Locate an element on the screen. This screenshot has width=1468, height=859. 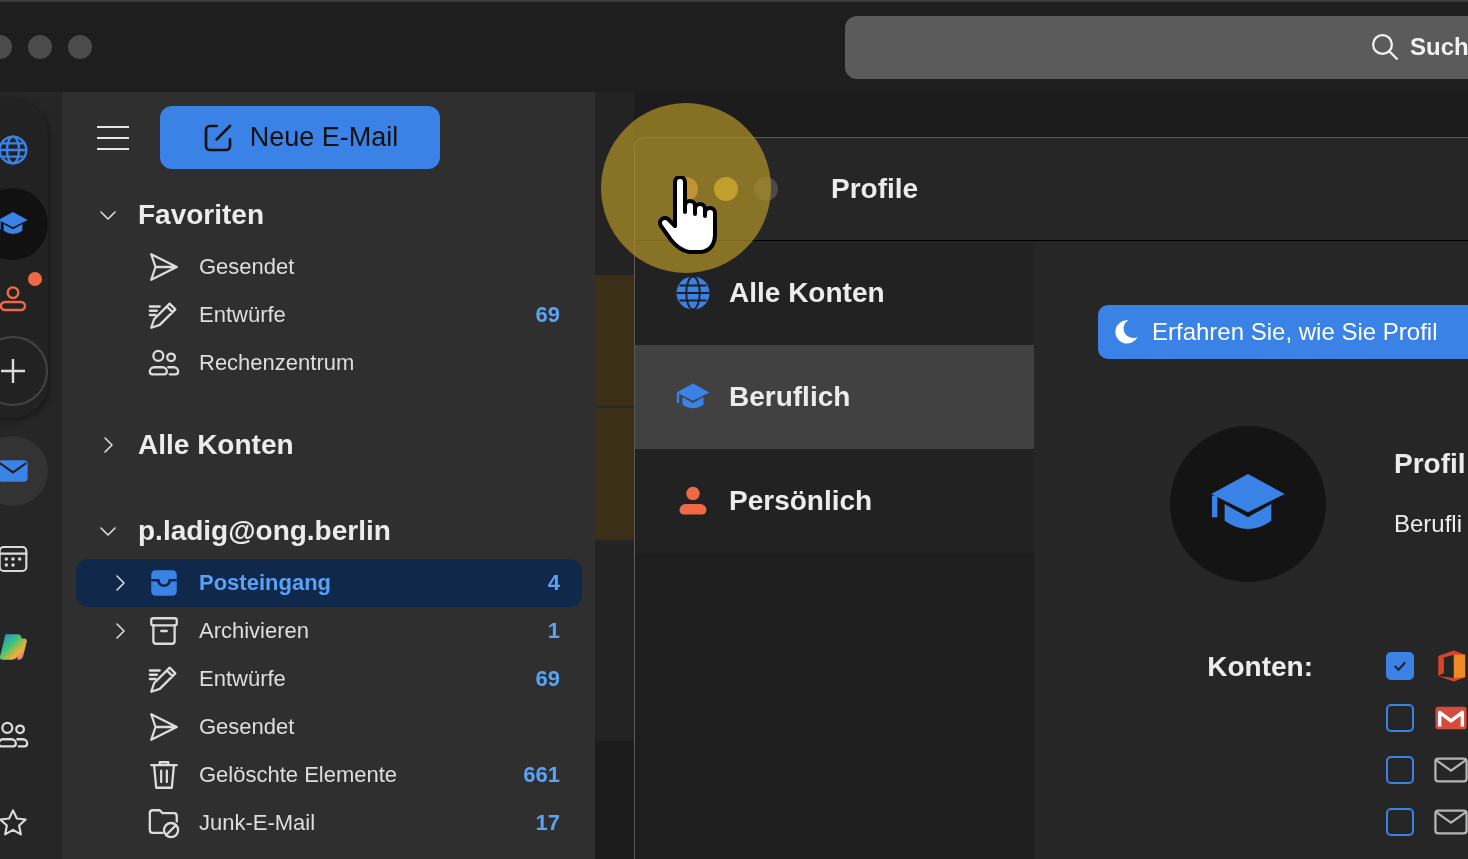
info-banner: Erfahren Sie, wie Sie Profil is located at coordinates (1283, 332).